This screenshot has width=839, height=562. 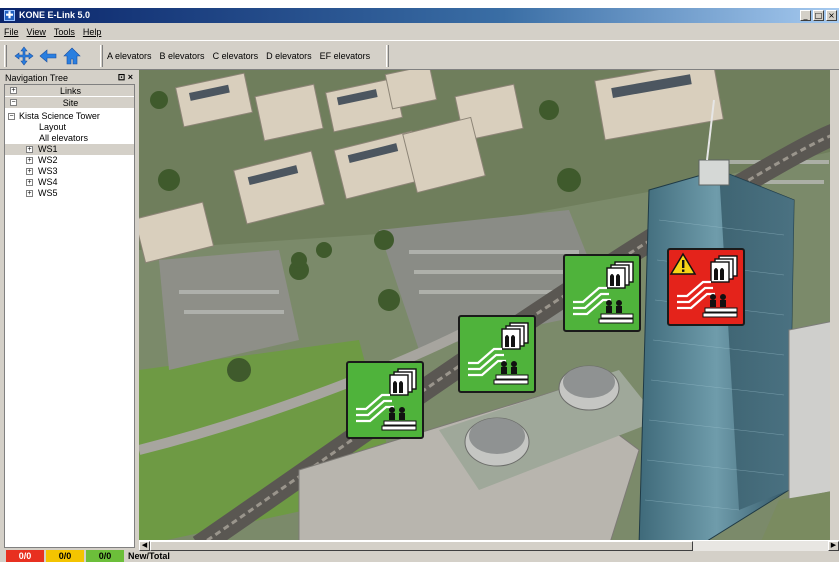 What do you see at coordinates (149, 556) in the screenshot?
I see `status-label: New/Total` at bounding box center [149, 556].